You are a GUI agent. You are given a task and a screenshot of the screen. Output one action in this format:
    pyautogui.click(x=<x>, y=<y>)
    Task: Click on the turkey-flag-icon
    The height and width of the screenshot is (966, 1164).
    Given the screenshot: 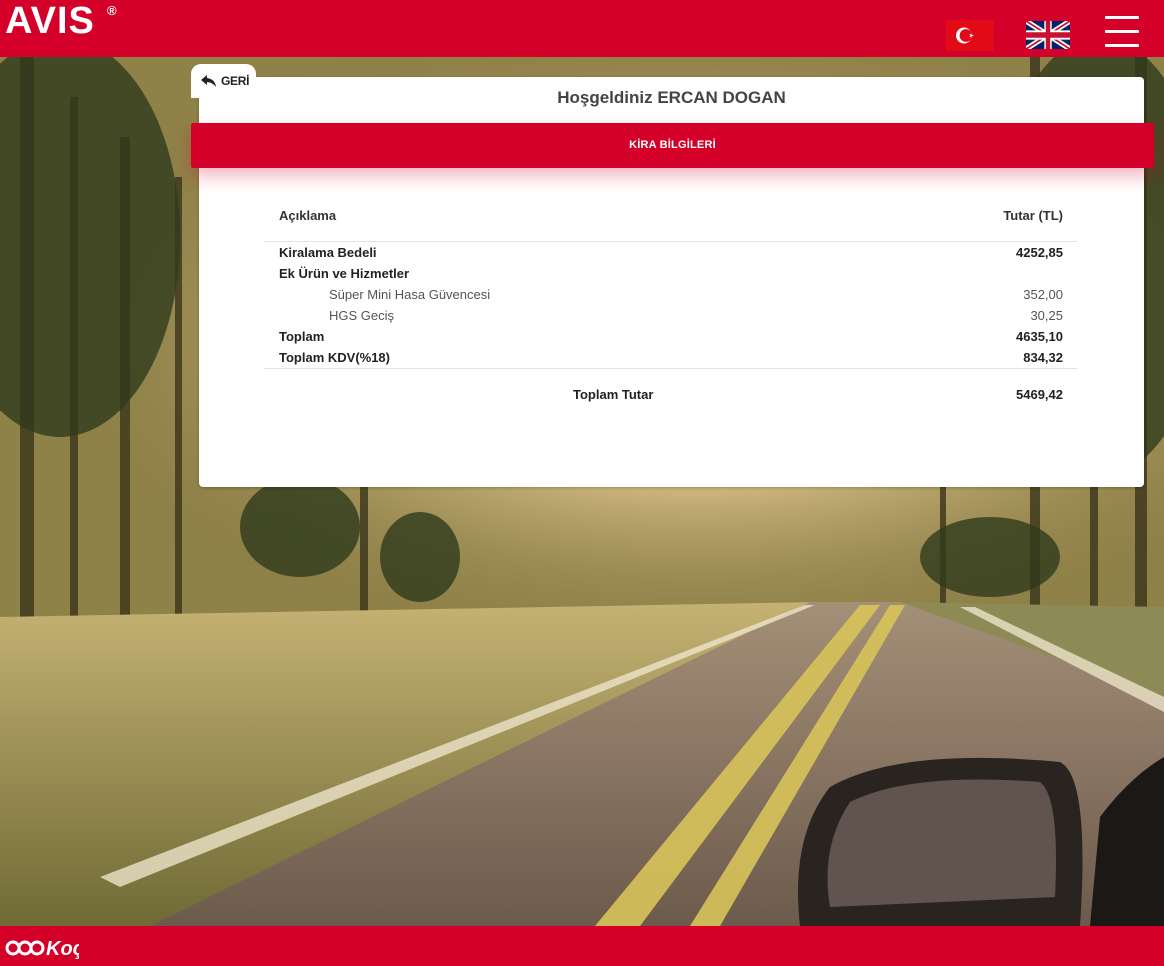 What is the action you would take?
    pyautogui.click(x=970, y=35)
    